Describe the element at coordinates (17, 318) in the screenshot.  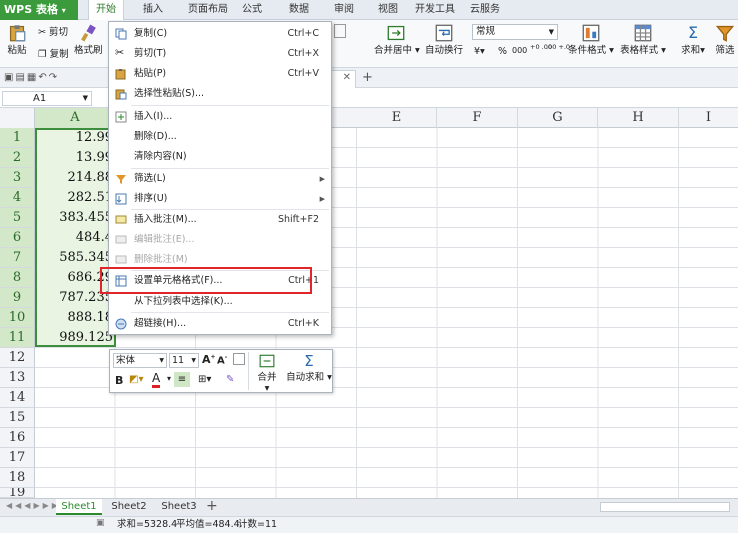
I see `row-header: 10` at that location.